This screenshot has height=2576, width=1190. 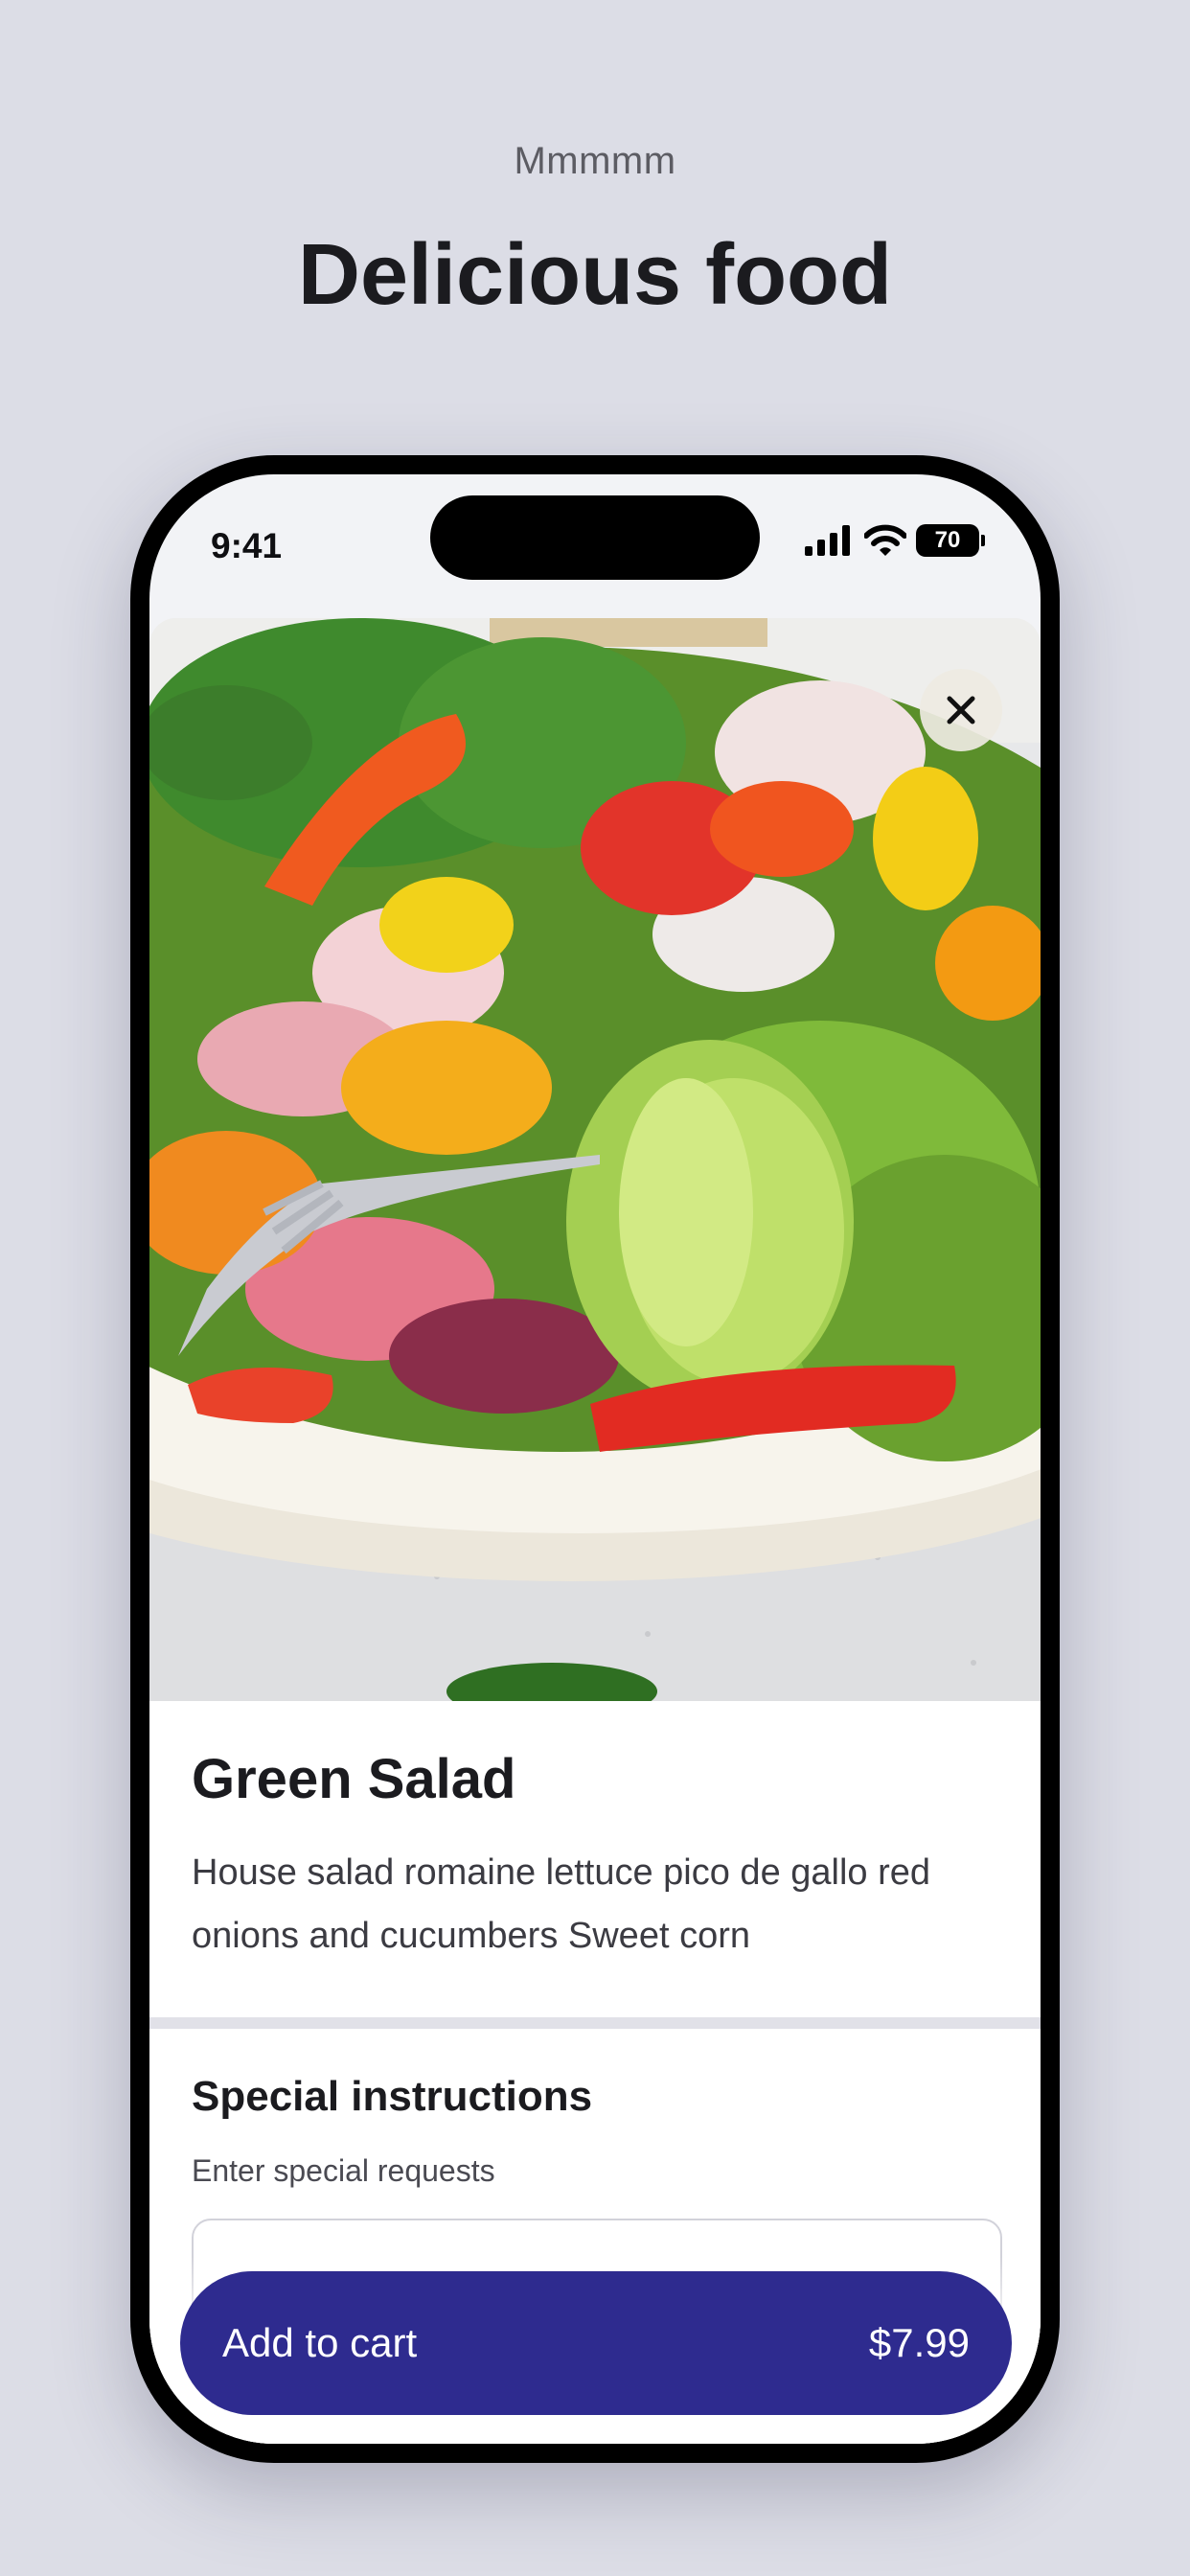 What do you see at coordinates (885, 540) in the screenshot?
I see `wifi-icon` at bounding box center [885, 540].